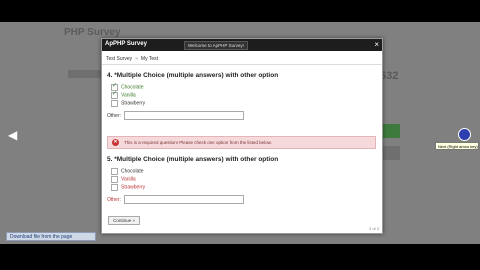 The image size is (480, 270). Describe the element at coordinates (184, 115) in the screenshot. I see `q4-other-input` at that location.